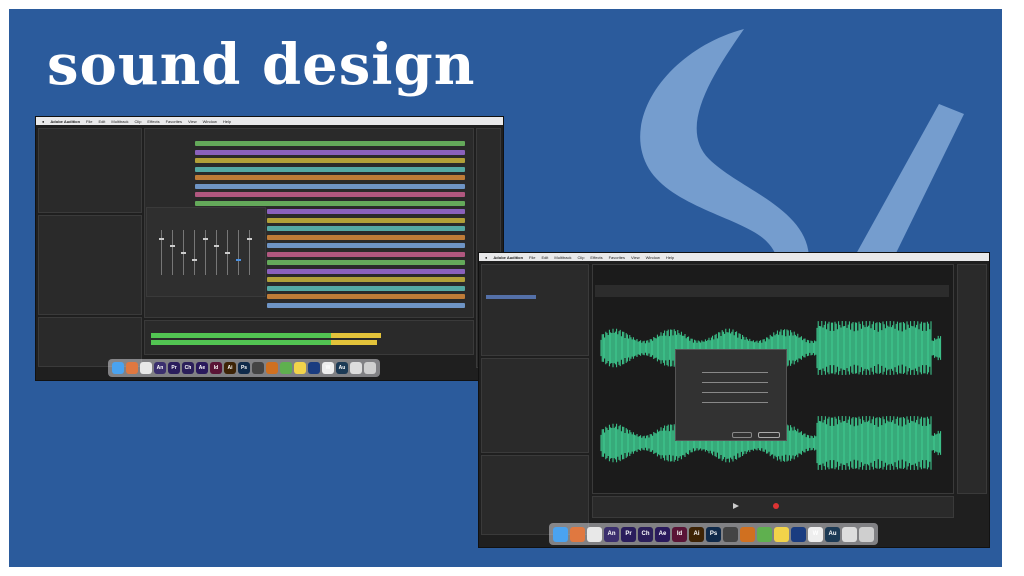 The height and width of the screenshot is (576, 1024). I want to click on apply-button, so click(769, 435).